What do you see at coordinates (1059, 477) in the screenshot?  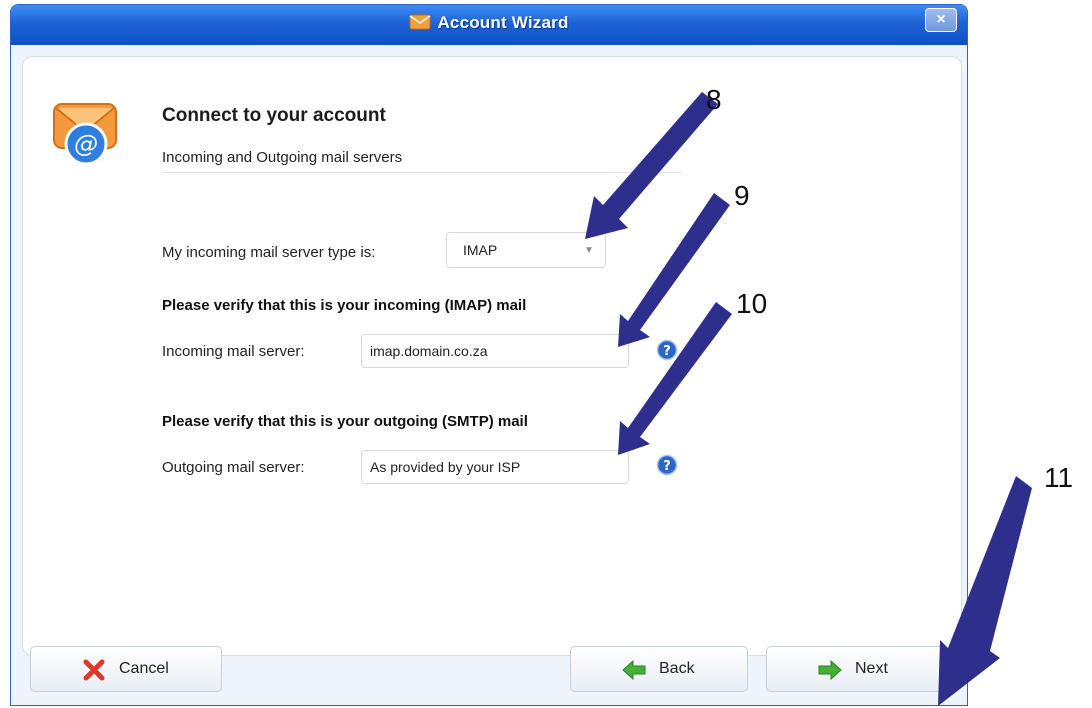 I see `annotation-number-11: 11` at bounding box center [1059, 477].